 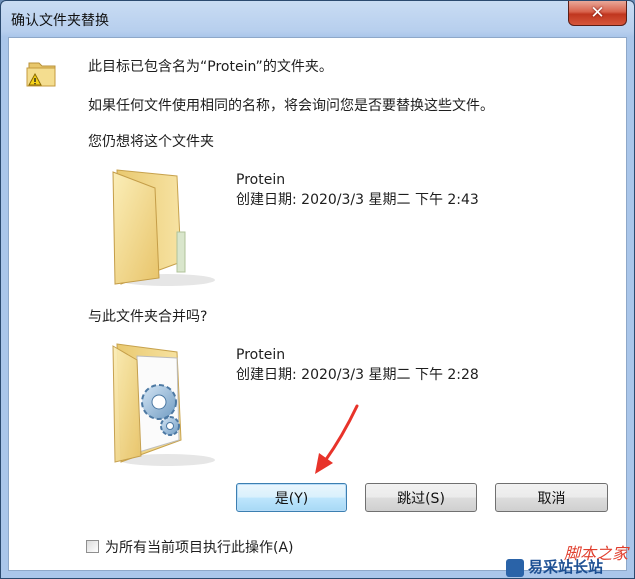 I want to click on cancel-button: 取消, so click(x=551, y=497).